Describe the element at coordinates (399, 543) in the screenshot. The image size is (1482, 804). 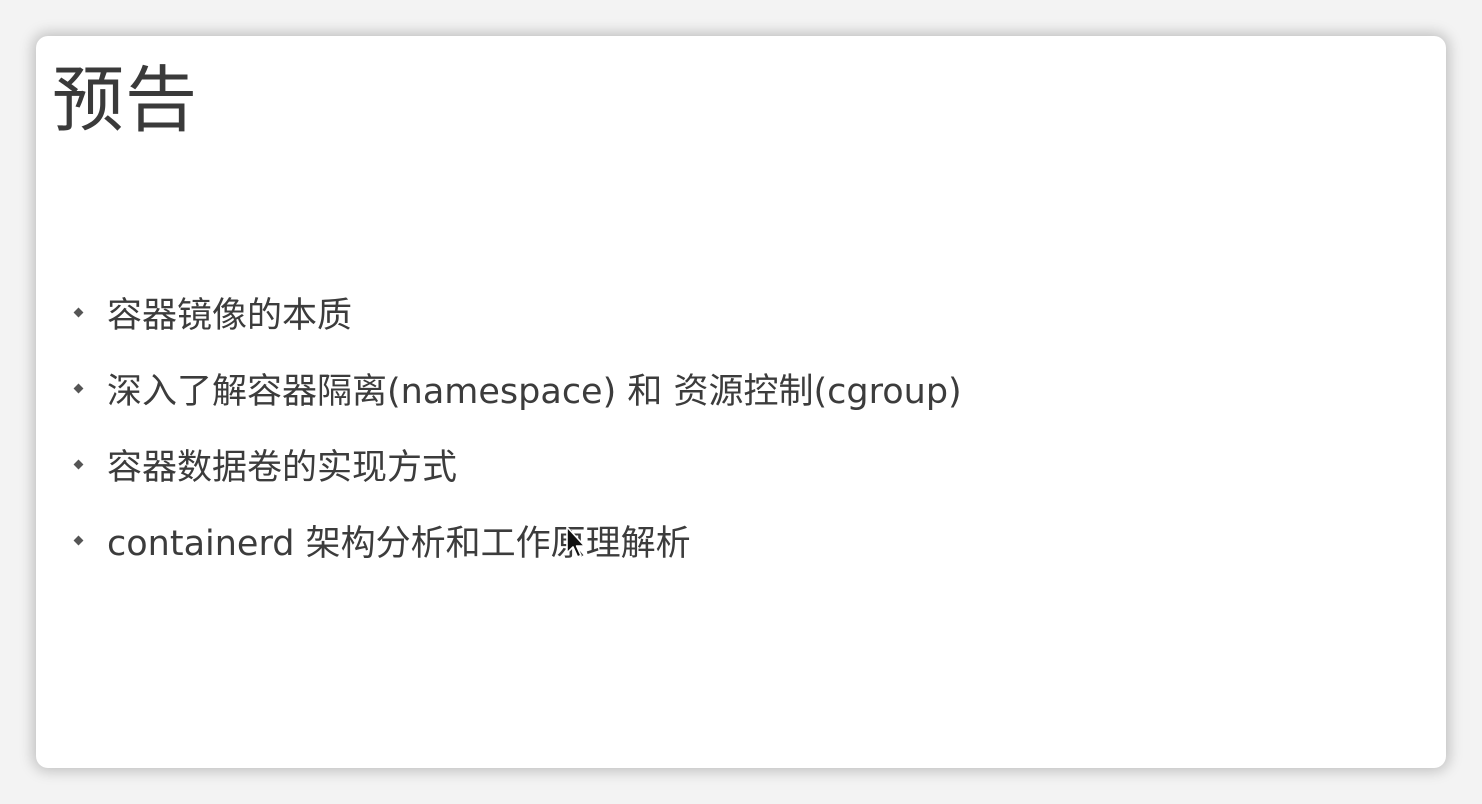
I see `bullet-text: containerd 架构分析和工作原理解析` at that location.